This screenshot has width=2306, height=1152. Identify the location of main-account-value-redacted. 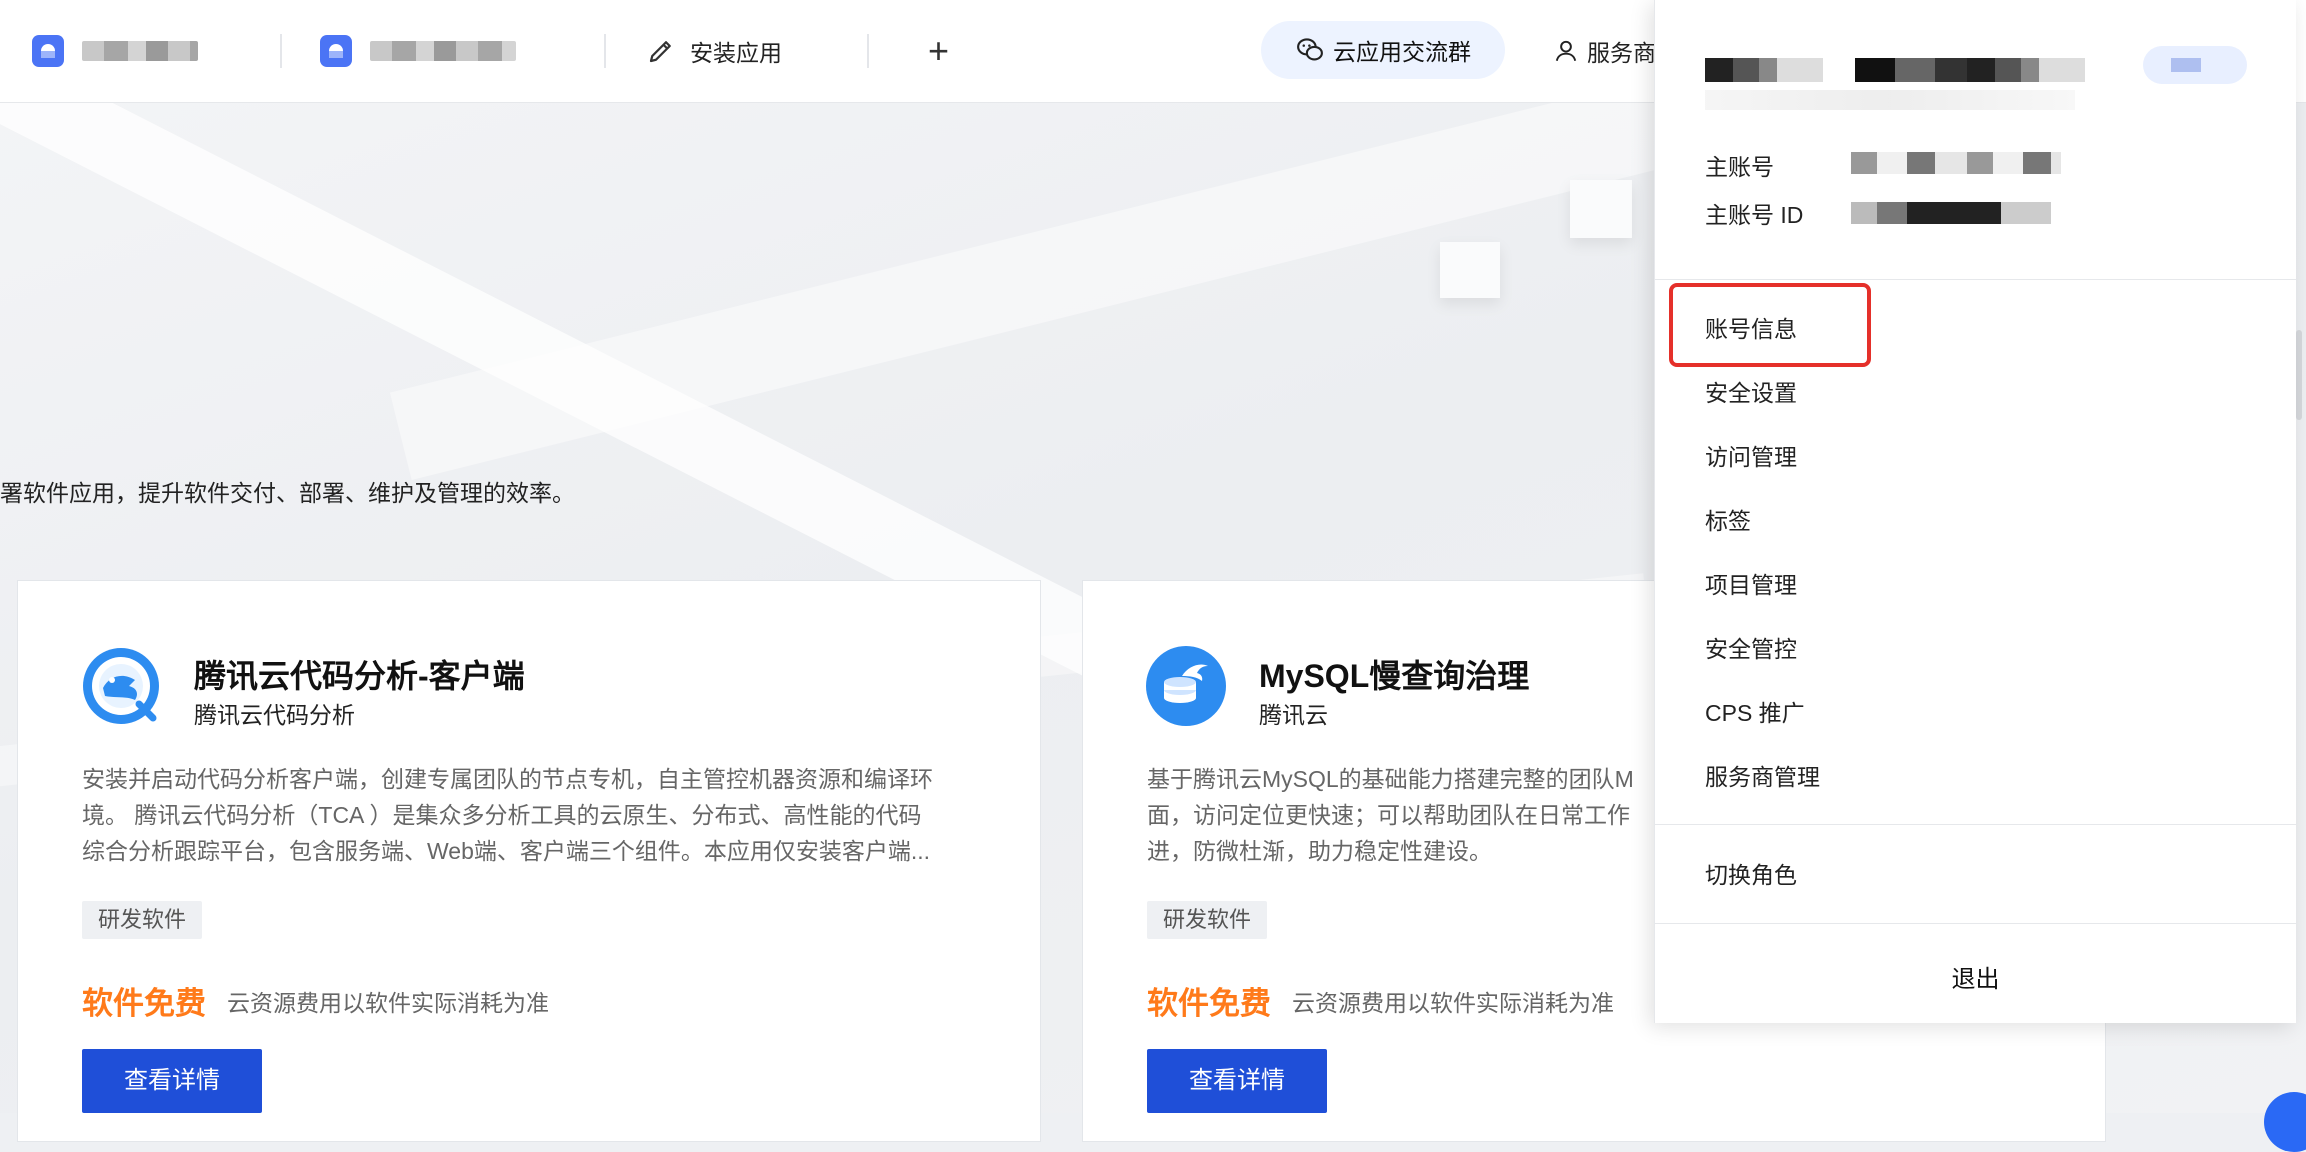
(1956, 163).